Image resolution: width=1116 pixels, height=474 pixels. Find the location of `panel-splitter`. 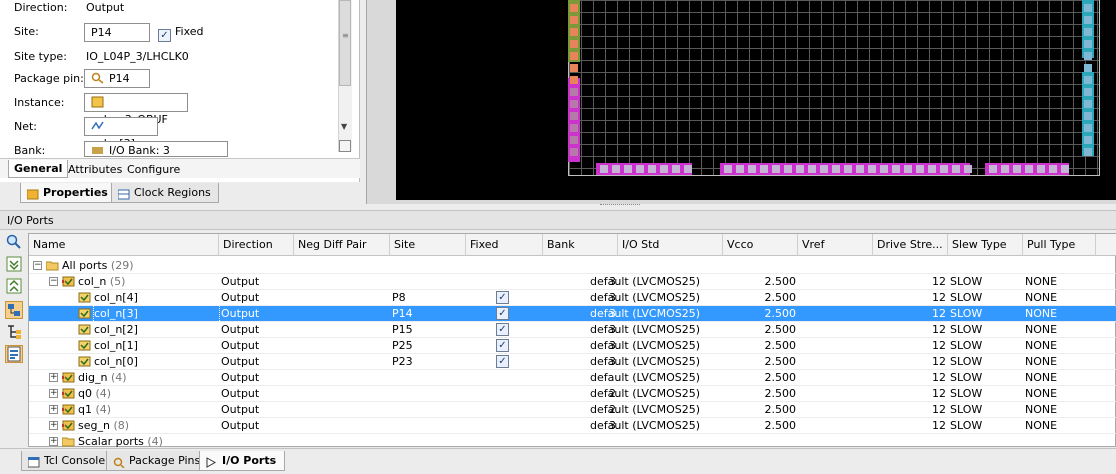

panel-splitter is located at coordinates (620, 206).